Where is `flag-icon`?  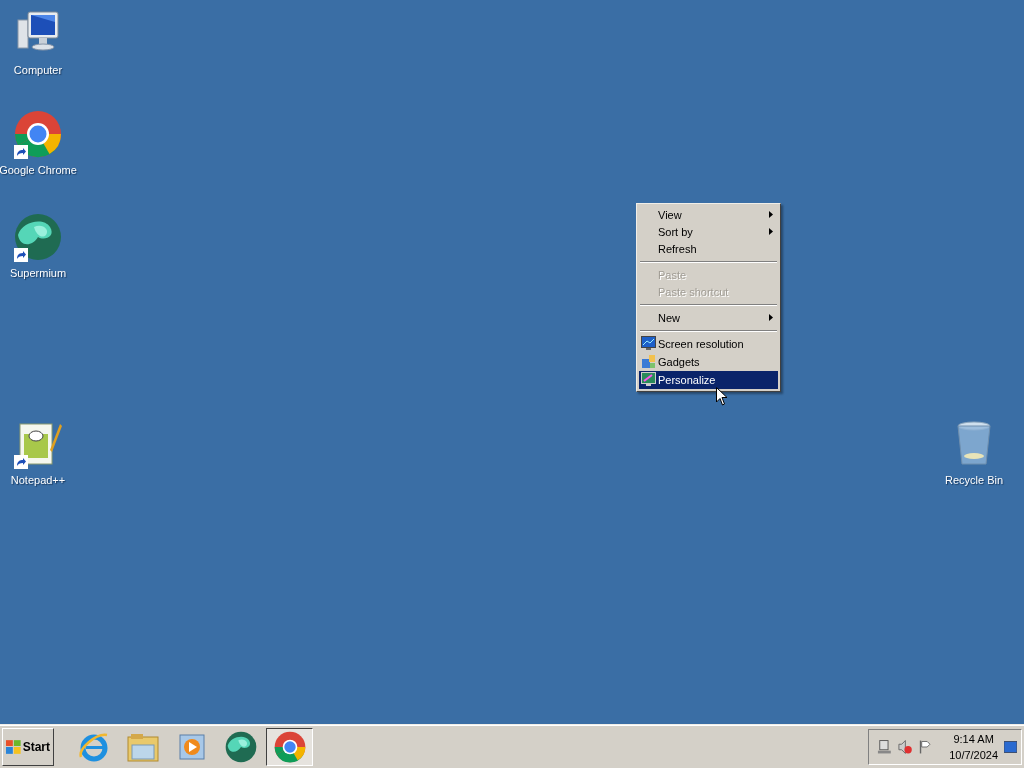 flag-icon is located at coordinates (926, 746).